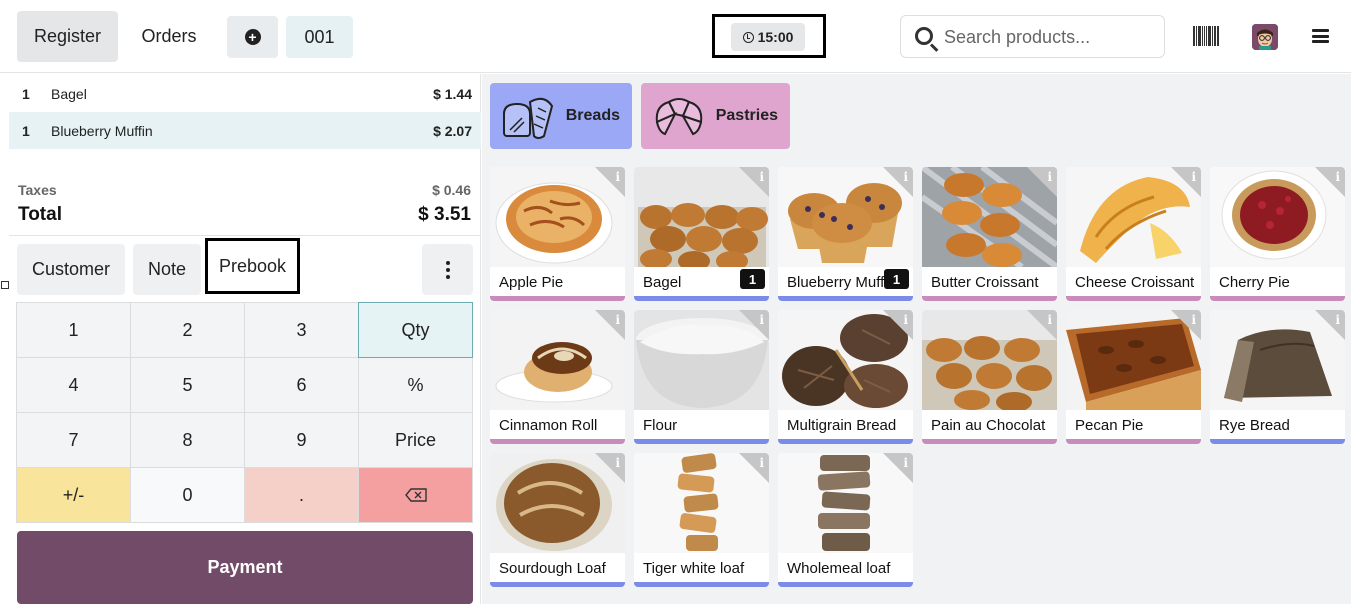 This screenshot has width=1351, height=604. I want to click on numpad-key-4: 4, so click(73, 385).